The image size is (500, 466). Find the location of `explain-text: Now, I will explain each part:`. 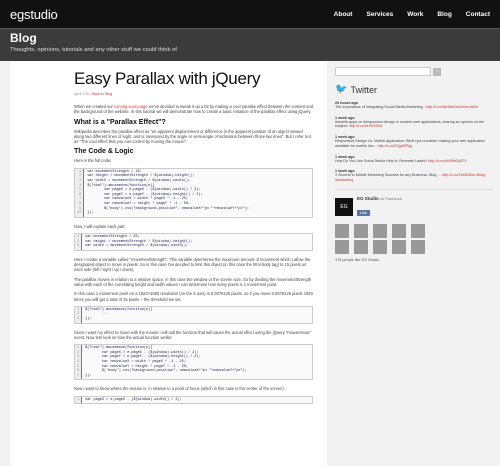

explain-text: Now, I will explain each part: is located at coordinates (100, 226).